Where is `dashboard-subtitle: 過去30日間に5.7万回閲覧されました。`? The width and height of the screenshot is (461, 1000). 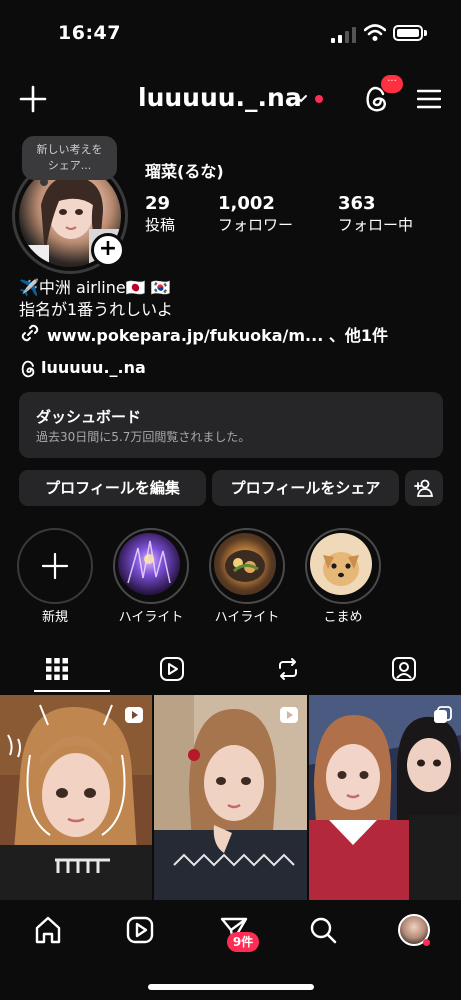 dashboard-subtitle: 過去30日間に5.7万回閲覧されました。 is located at coordinates (143, 437).